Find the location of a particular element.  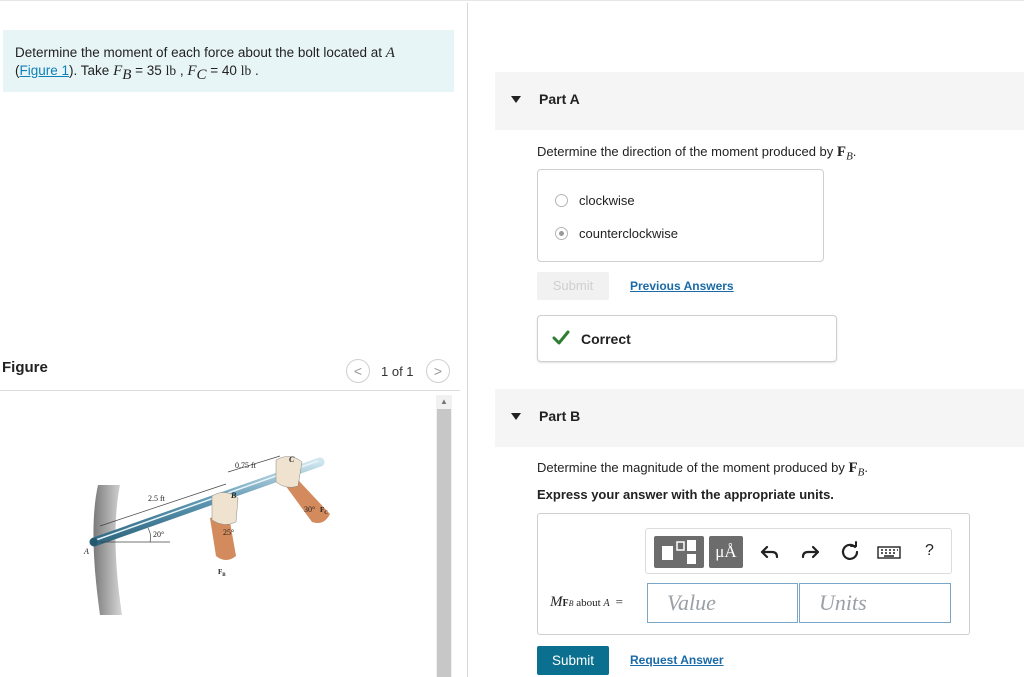

fc-subscript: C is located at coordinates (201, 74).